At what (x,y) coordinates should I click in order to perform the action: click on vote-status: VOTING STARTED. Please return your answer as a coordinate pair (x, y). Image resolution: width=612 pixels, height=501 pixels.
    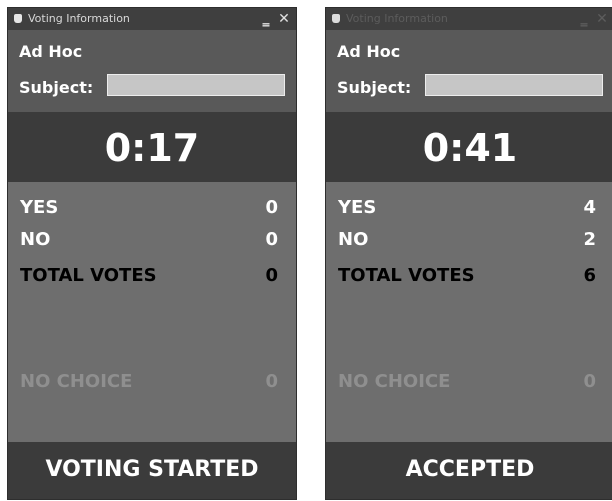
    Looking at the image, I should click on (152, 469).